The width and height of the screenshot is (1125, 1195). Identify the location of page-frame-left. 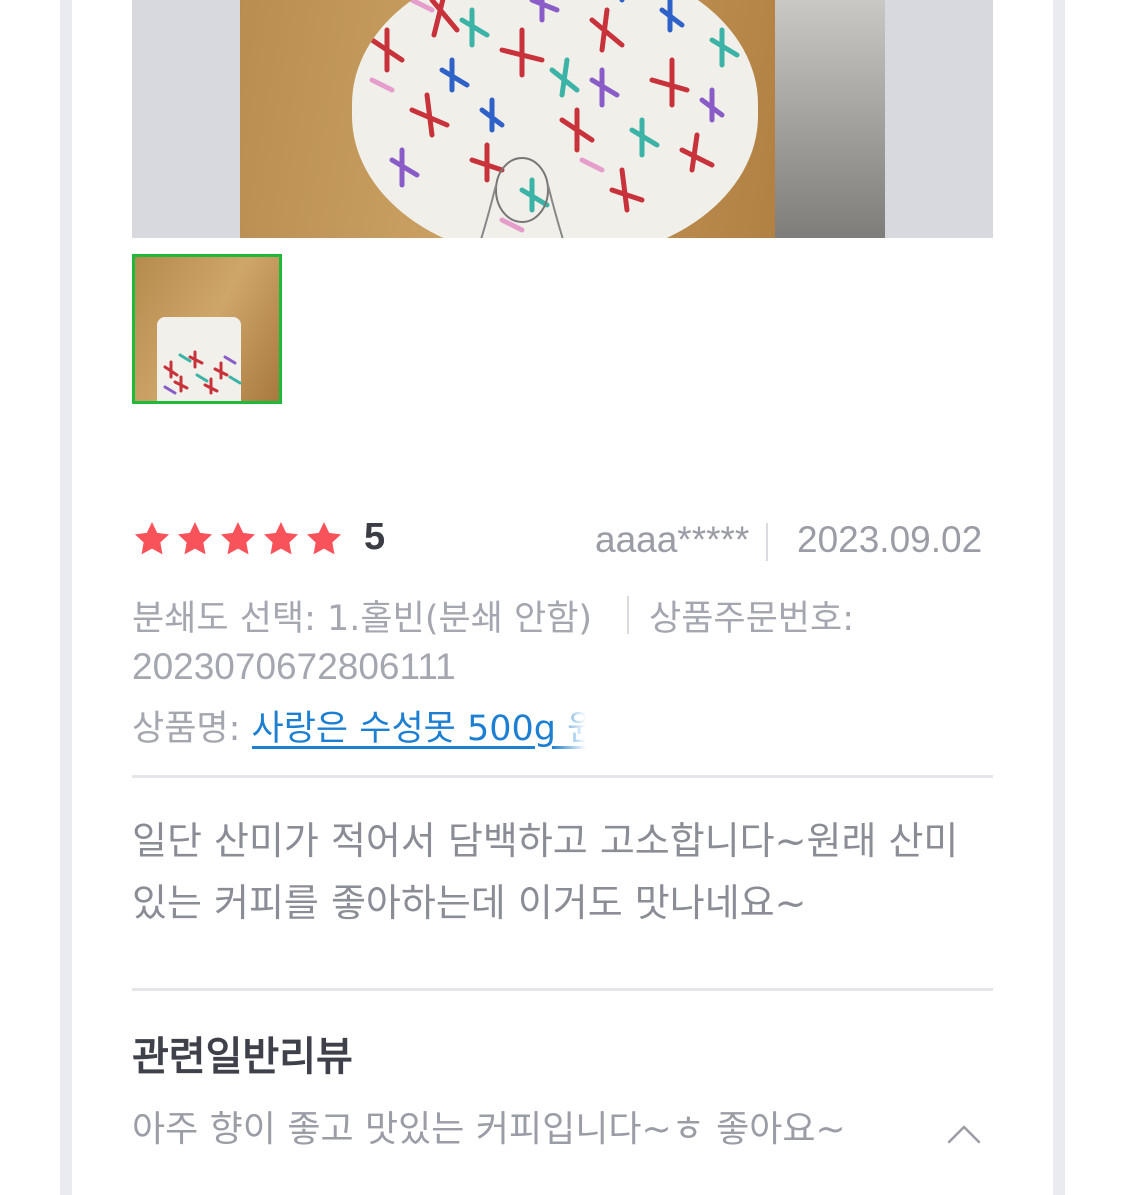
(66, 597).